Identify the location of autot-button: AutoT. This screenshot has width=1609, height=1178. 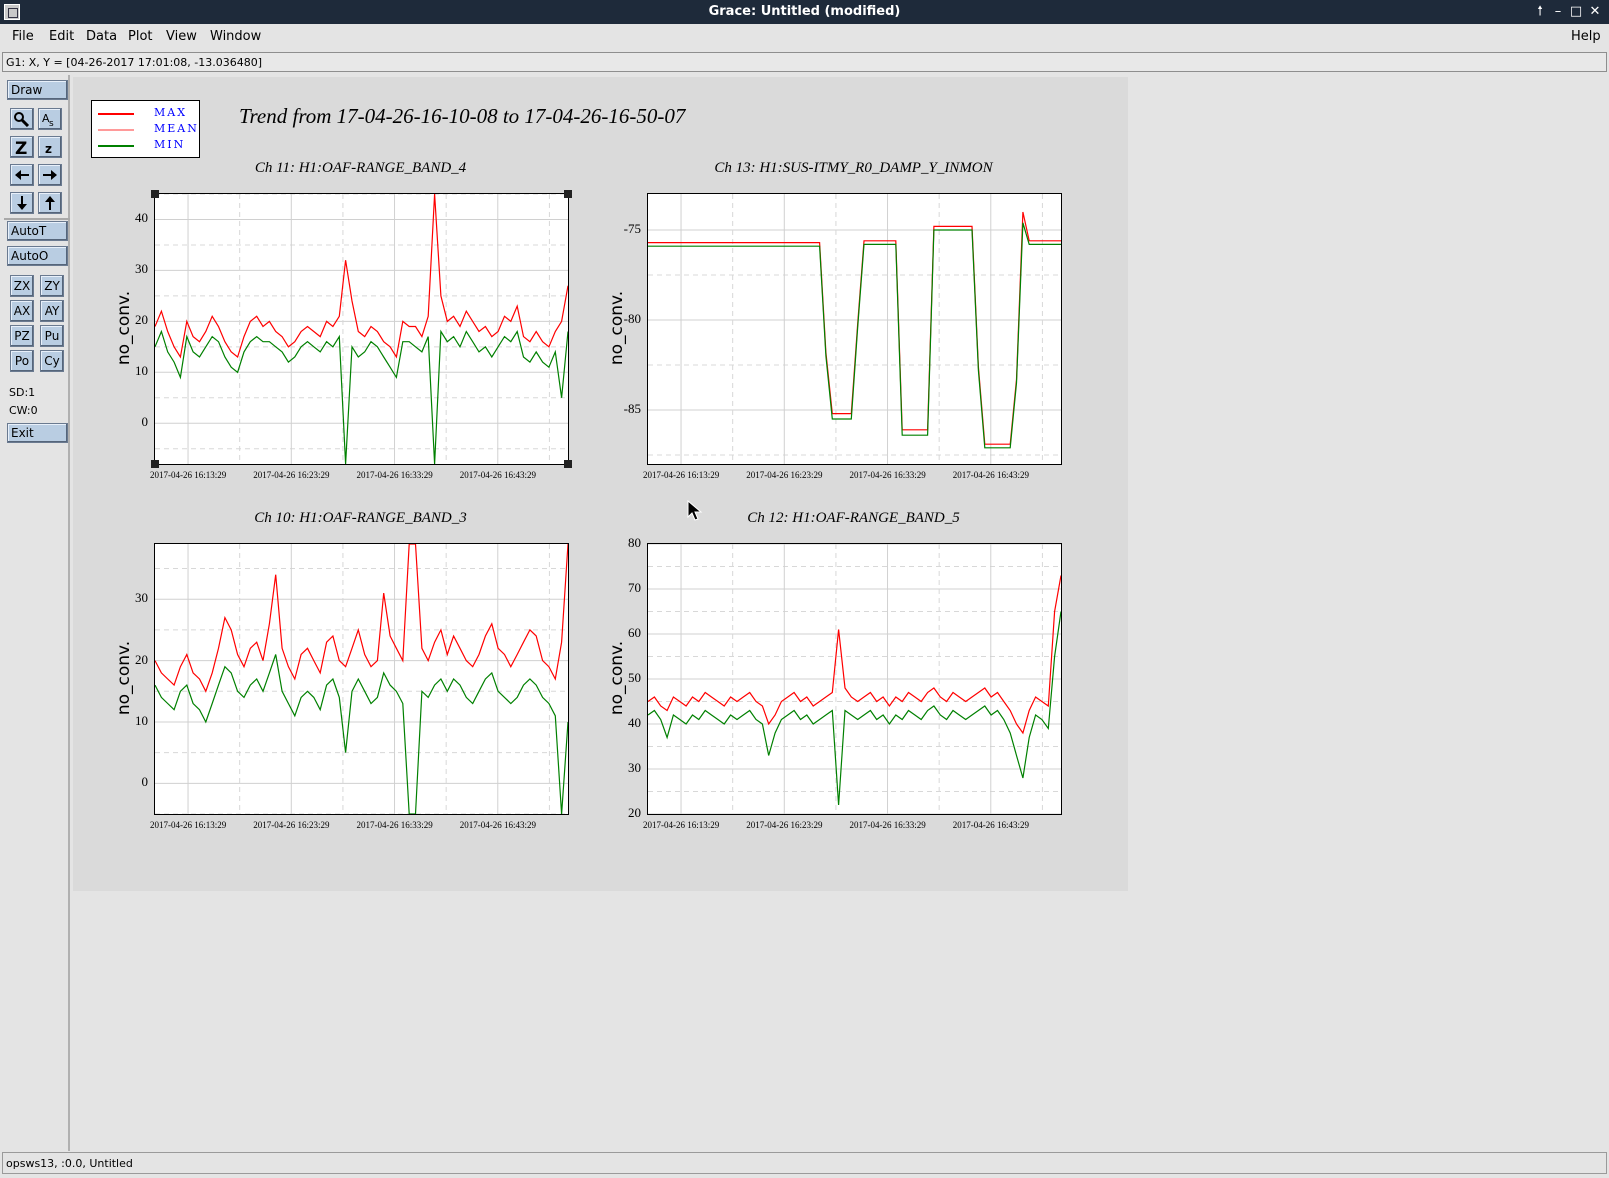
(37, 231).